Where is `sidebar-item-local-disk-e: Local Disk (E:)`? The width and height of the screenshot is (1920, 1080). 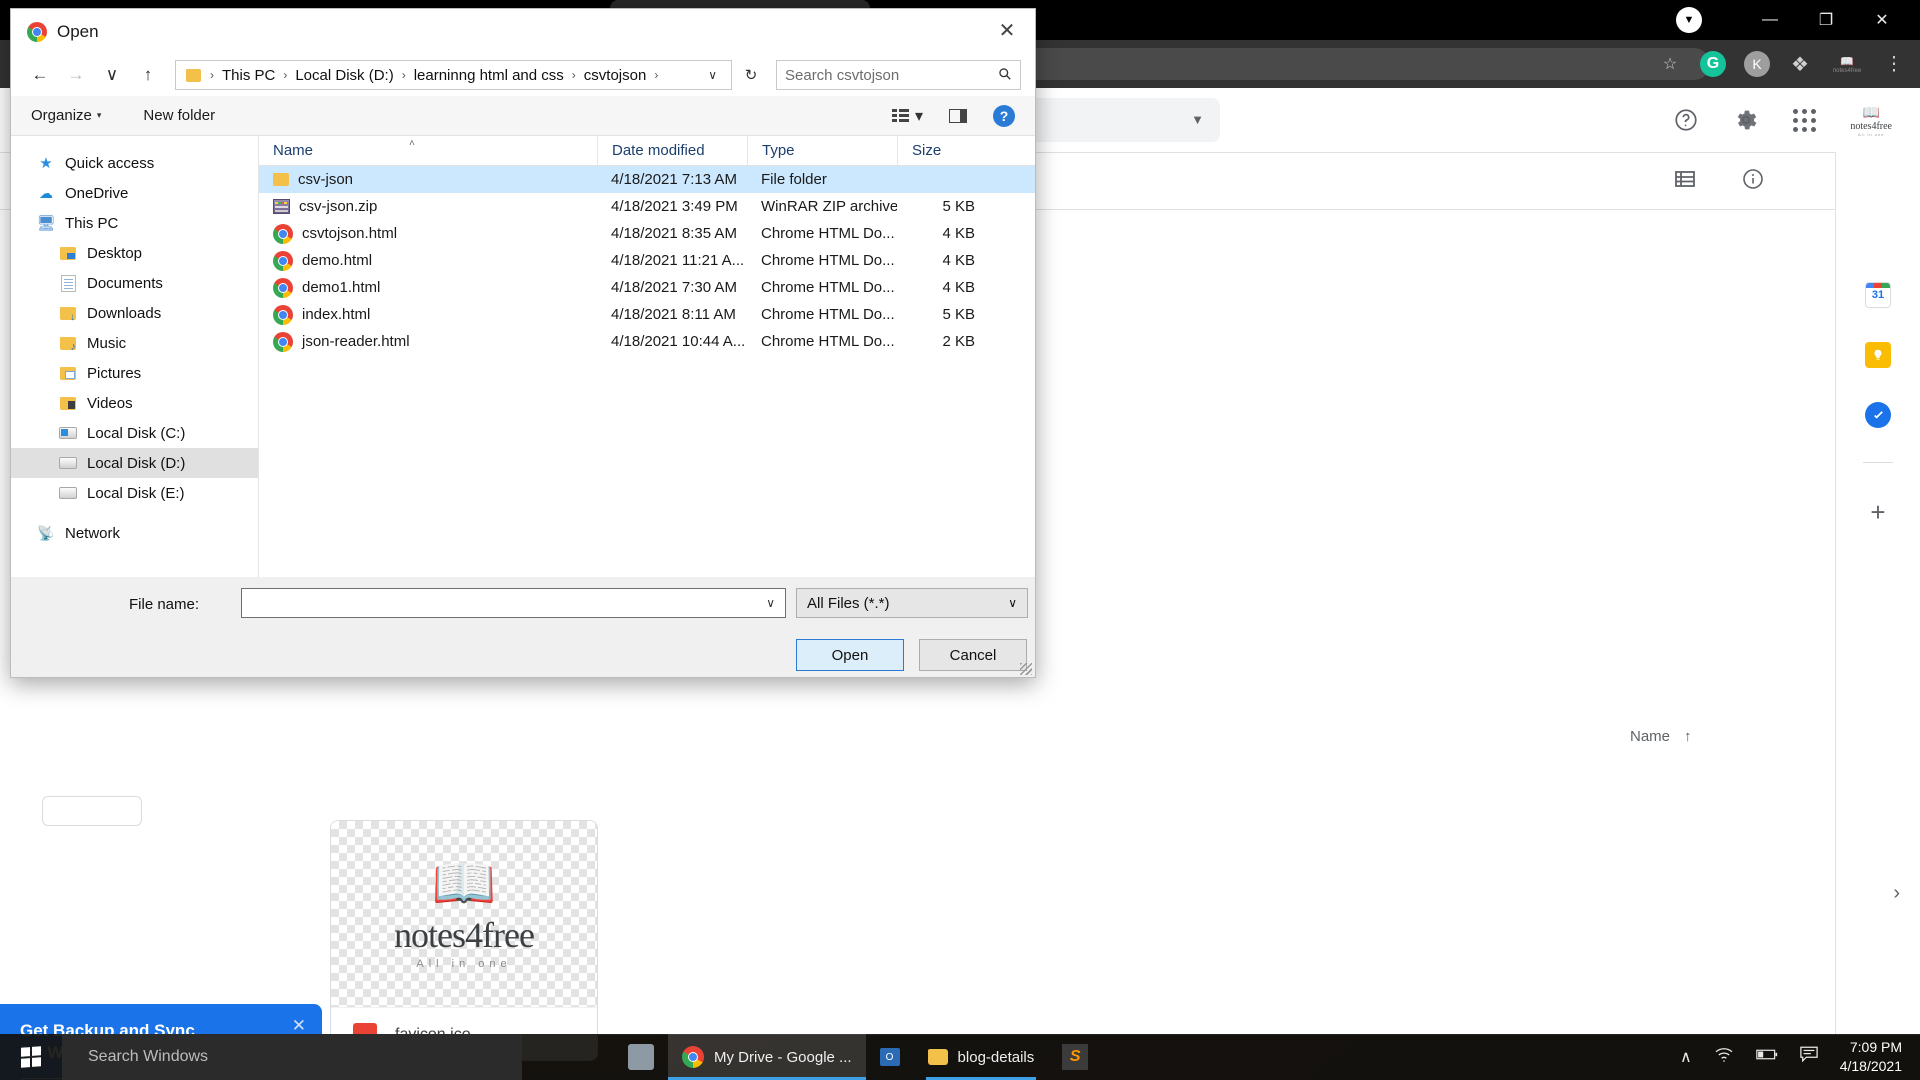 sidebar-item-local-disk-e: Local Disk (E:) is located at coordinates (134, 493).